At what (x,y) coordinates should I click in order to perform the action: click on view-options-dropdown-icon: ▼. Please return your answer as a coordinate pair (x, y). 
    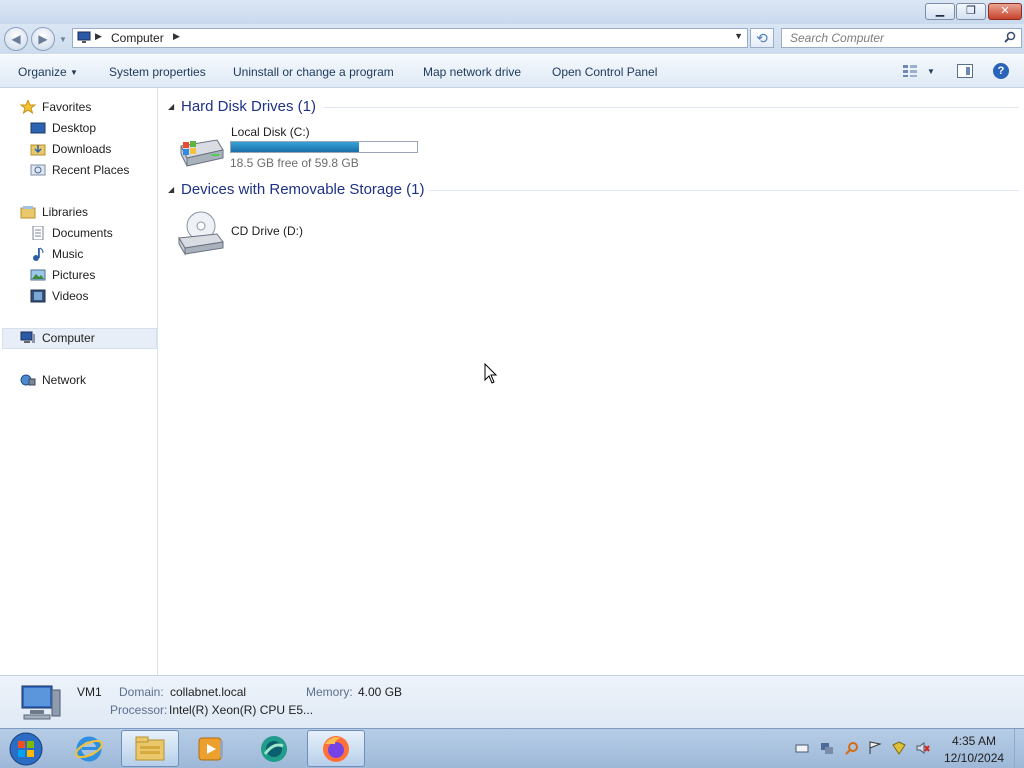
    Looking at the image, I should click on (931, 71).